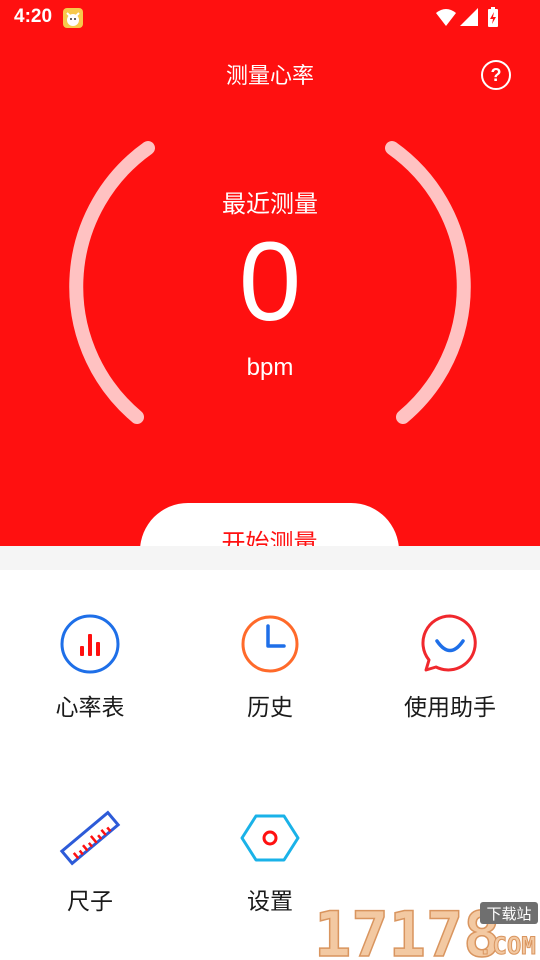 Image resolution: width=540 pixels, height=960 pixels. Describe the element at coordinates (270, 708) in the screenshot. I see `menu-item-label: 历史` at that location.